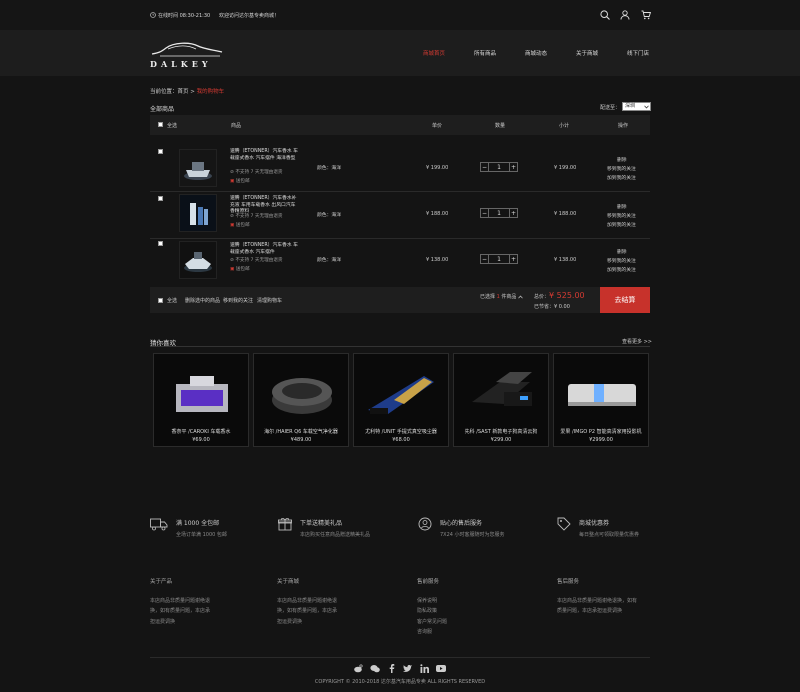 Image resolution: width=800 pixels, height=692 pixels. Describe the element at coordinates (249, 16) in the screenshot. I see `welcome-text: 欢迎访问达尔基专卖商城！` at that location.